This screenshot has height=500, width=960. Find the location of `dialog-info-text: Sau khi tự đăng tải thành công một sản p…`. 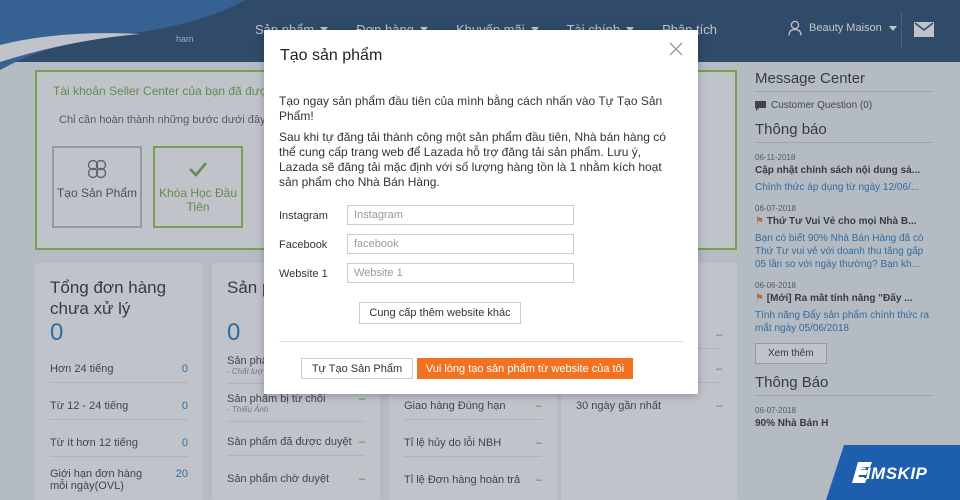

dialog-info-text: Sau khi tự đăng tải thành công một sản p… is located at coordinates (472, 159).